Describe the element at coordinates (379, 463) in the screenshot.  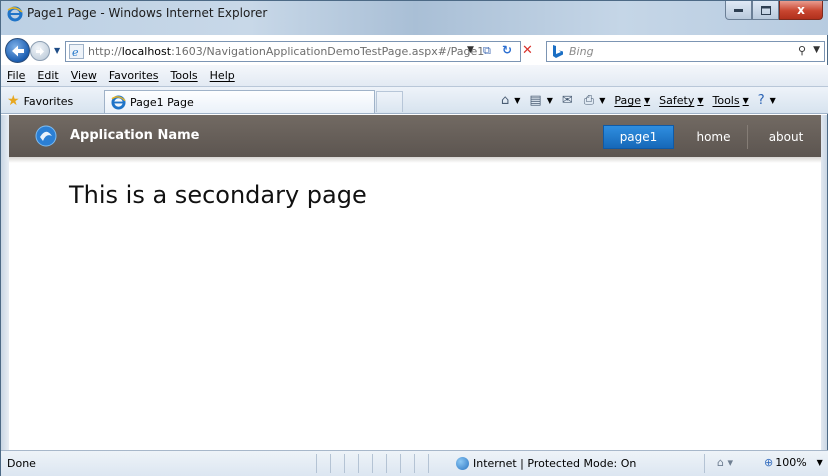
I see `status-panels` at that location.